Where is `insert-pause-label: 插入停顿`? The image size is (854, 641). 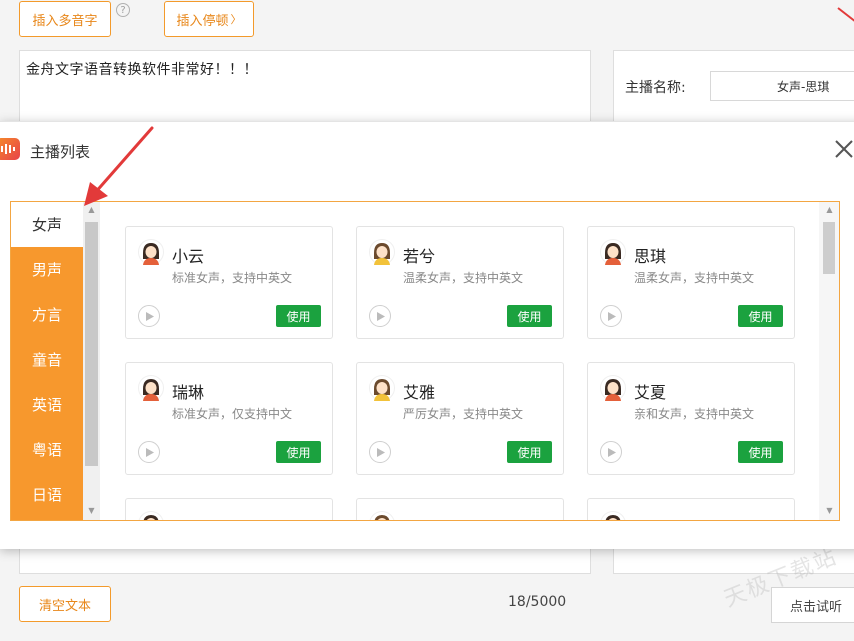 insert-pause-label: 插入停顿 is located at coordinates (202, 21).